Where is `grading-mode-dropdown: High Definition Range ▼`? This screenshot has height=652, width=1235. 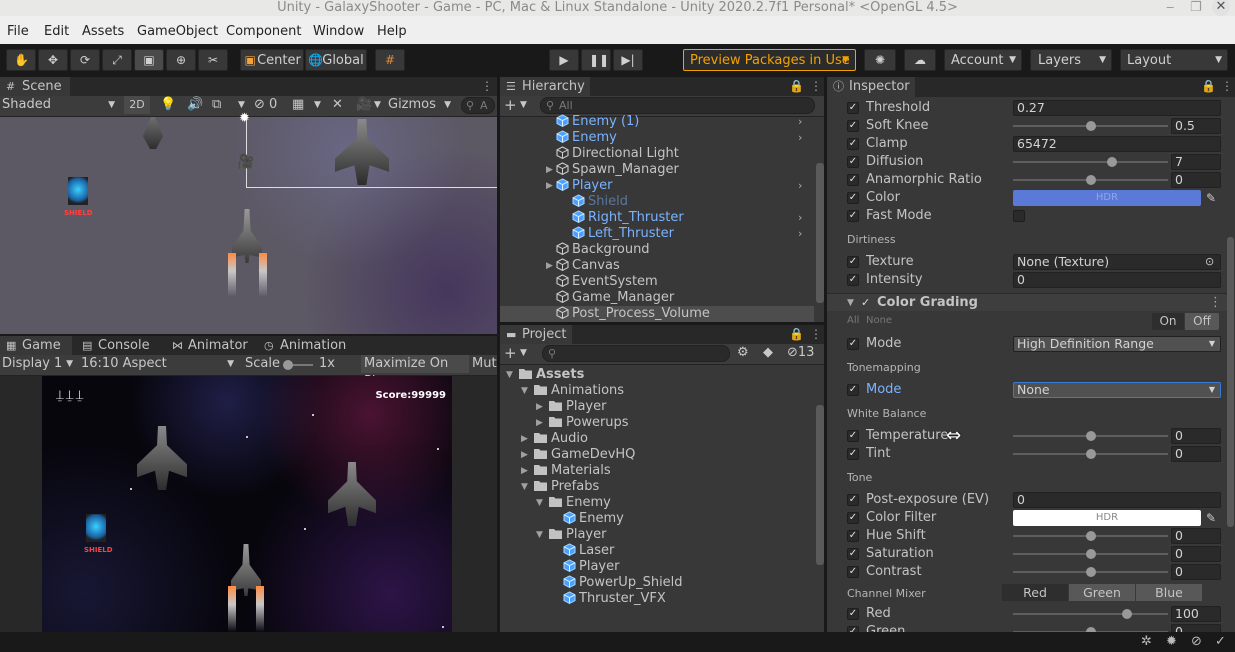 grading-mode-dropdown: High Definition Range ▼ is located at coordinates (1117, 344).